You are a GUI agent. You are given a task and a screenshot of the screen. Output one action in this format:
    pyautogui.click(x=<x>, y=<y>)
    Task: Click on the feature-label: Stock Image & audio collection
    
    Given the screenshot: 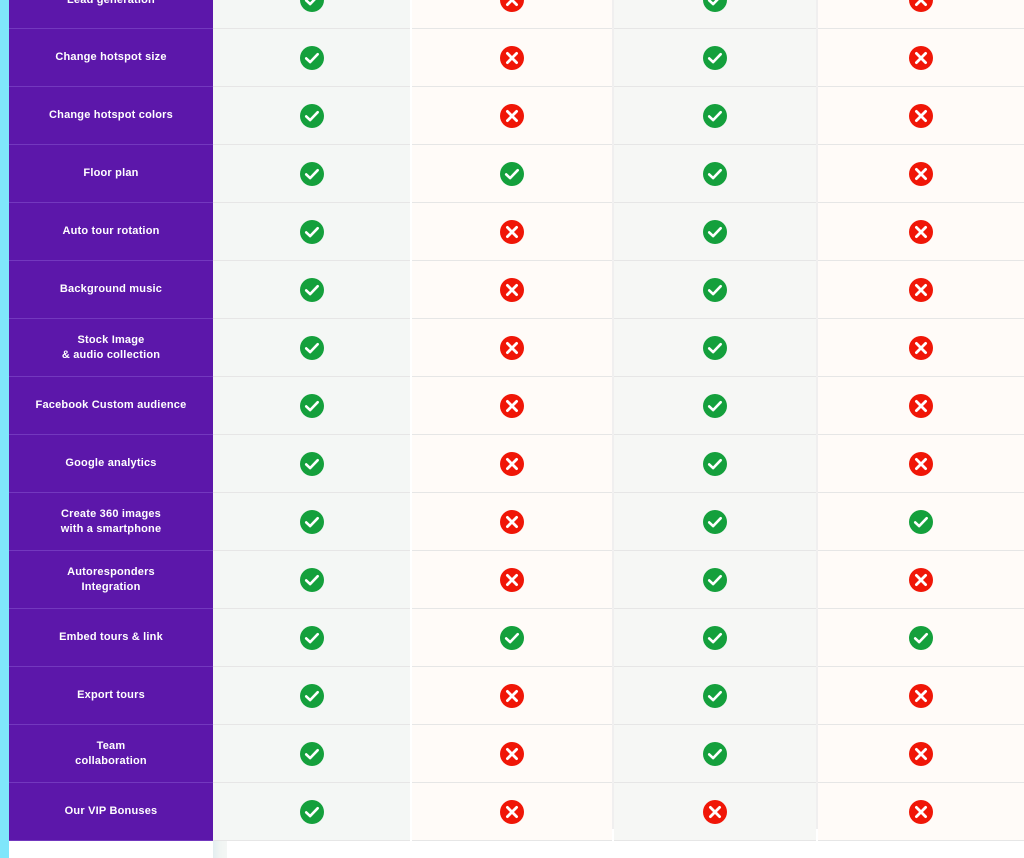 What is the action you would take?
    pyautogui.click(x=111, y=347)
    